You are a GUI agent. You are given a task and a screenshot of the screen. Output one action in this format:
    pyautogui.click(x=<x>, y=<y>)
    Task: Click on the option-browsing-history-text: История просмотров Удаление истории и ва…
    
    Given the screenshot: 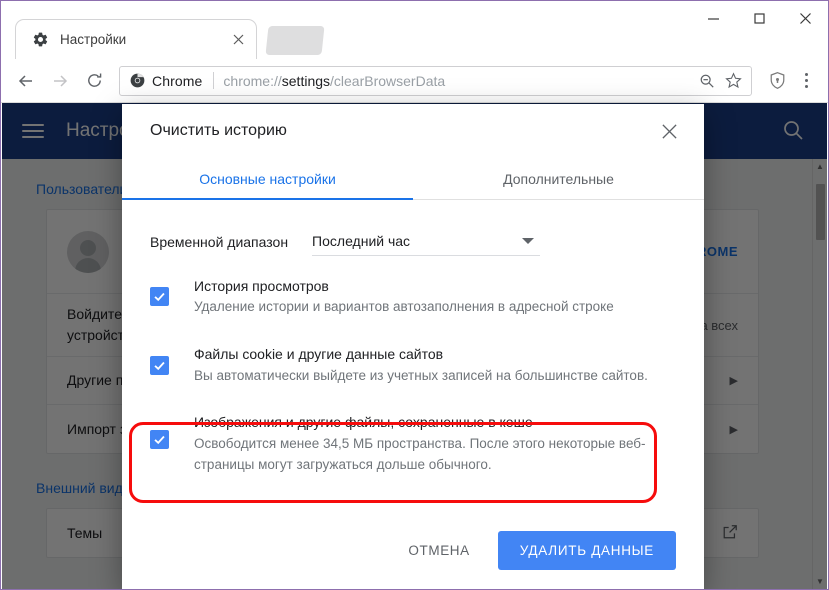 What is the action you would take?
    pyautogui.click(x=435, y=297)
    